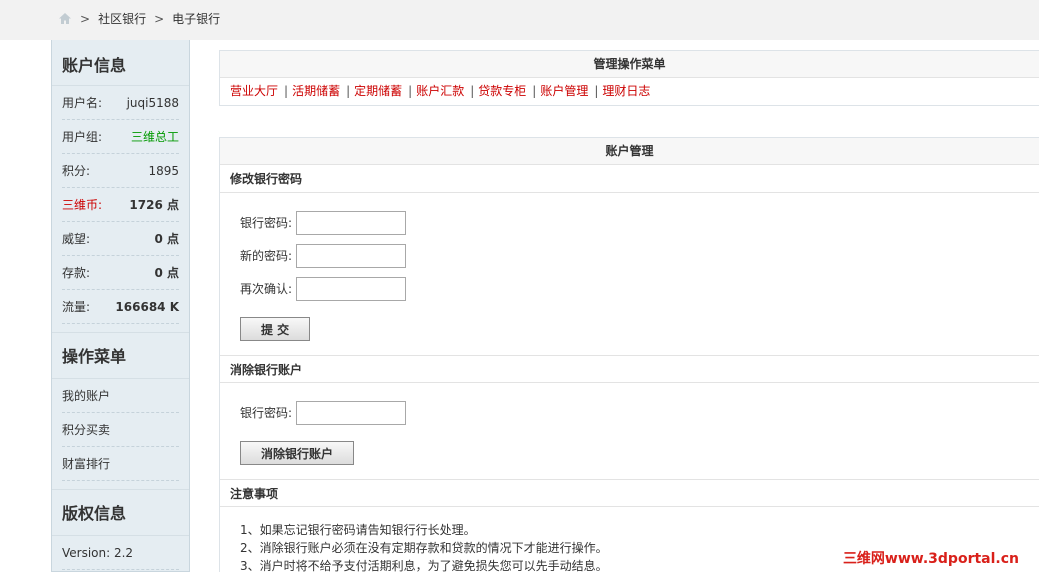 Image resolution: width=1039 pixels, height=572 pixels. I want to click on top-menu-title: 管理操作菜单, so click(629, 64).